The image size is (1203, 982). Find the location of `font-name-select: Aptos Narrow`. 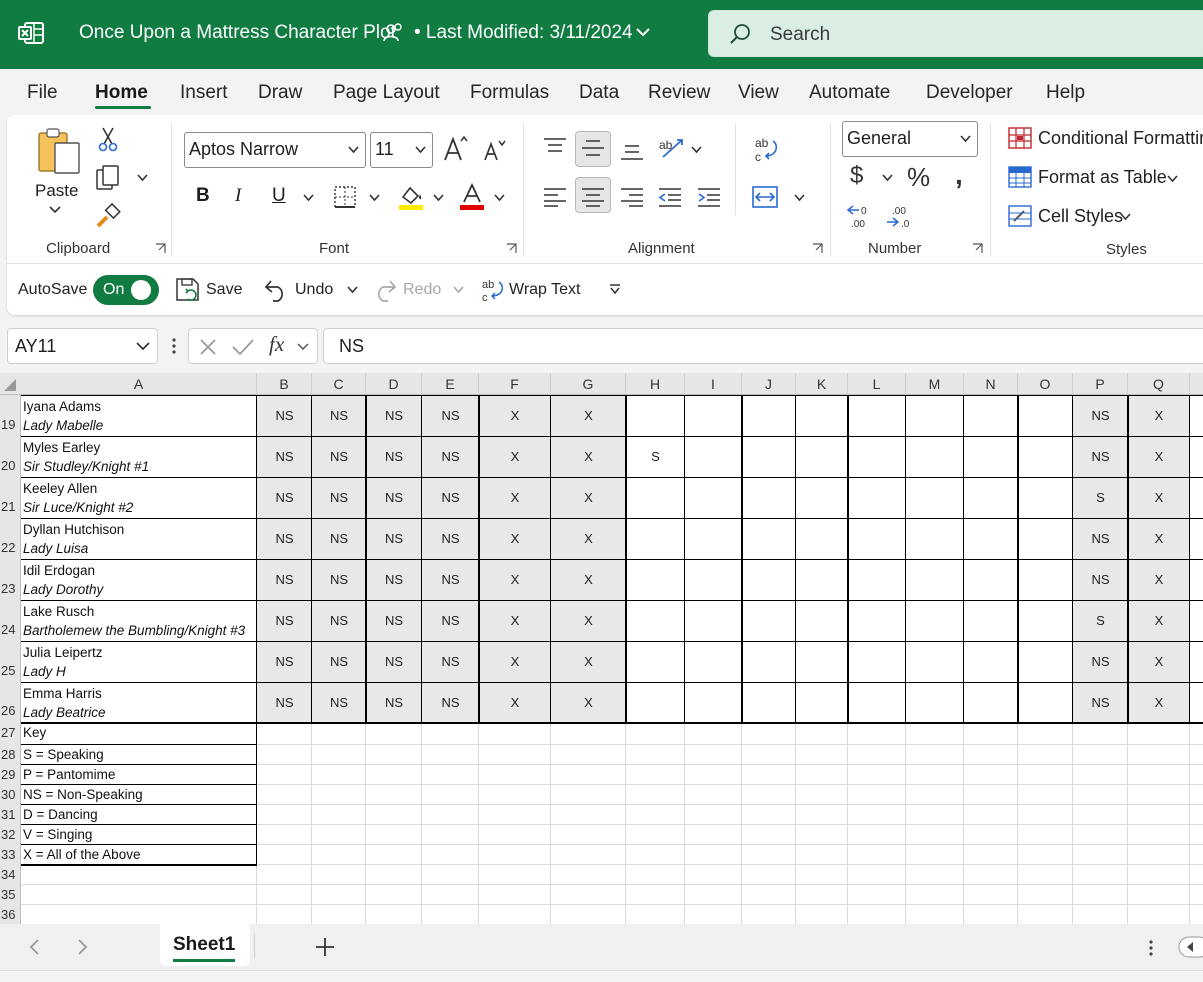

font-name-select: Aptos Narrow is located at coordinates (275, 150).